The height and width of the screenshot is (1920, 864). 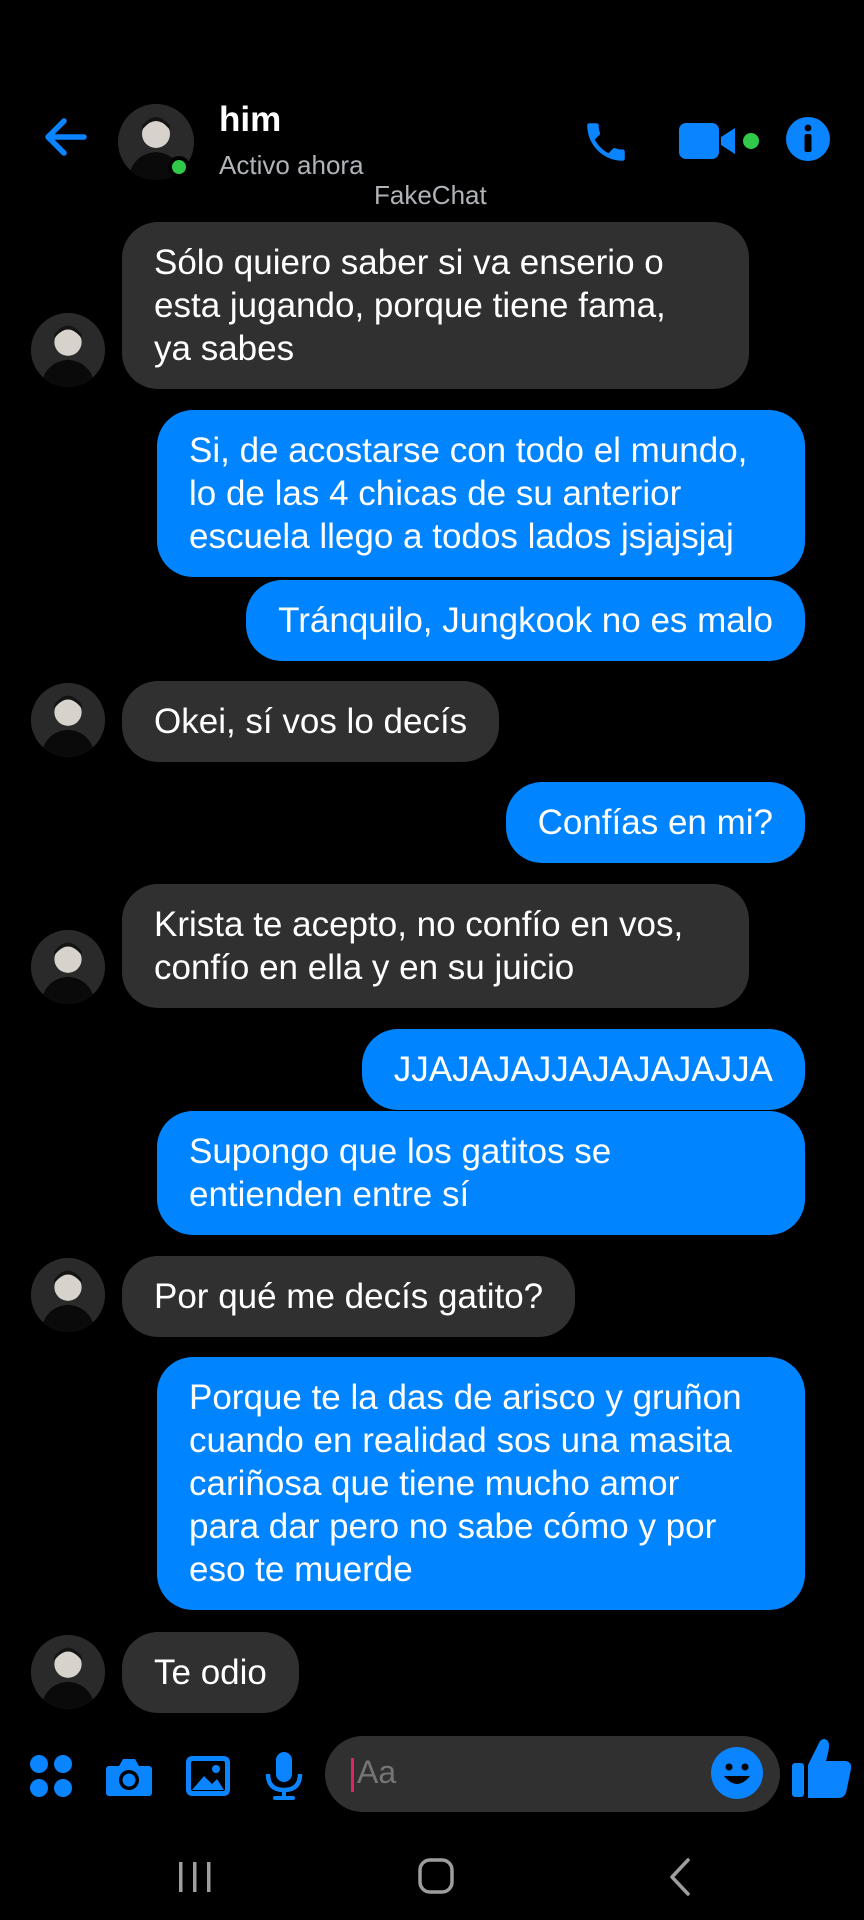 What do you see at coordinates (250, 120) in the screenshot?
I see `contact-name: him` at bounding box center [250, 120].